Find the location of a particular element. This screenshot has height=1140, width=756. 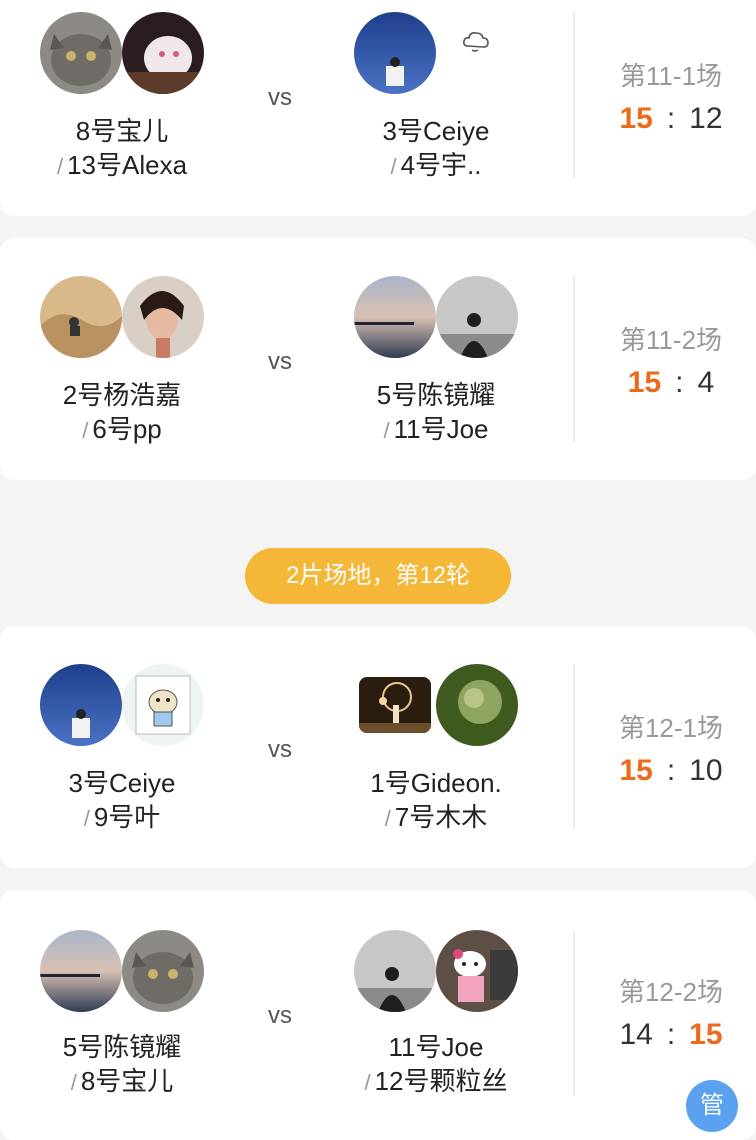

right-team-line1: 1号Gideon. is located at coordinates (436, 783).